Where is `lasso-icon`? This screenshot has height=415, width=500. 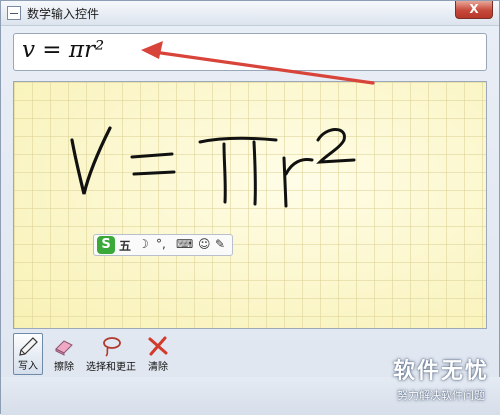 lasso-icon is located at coordinates (112, 347).